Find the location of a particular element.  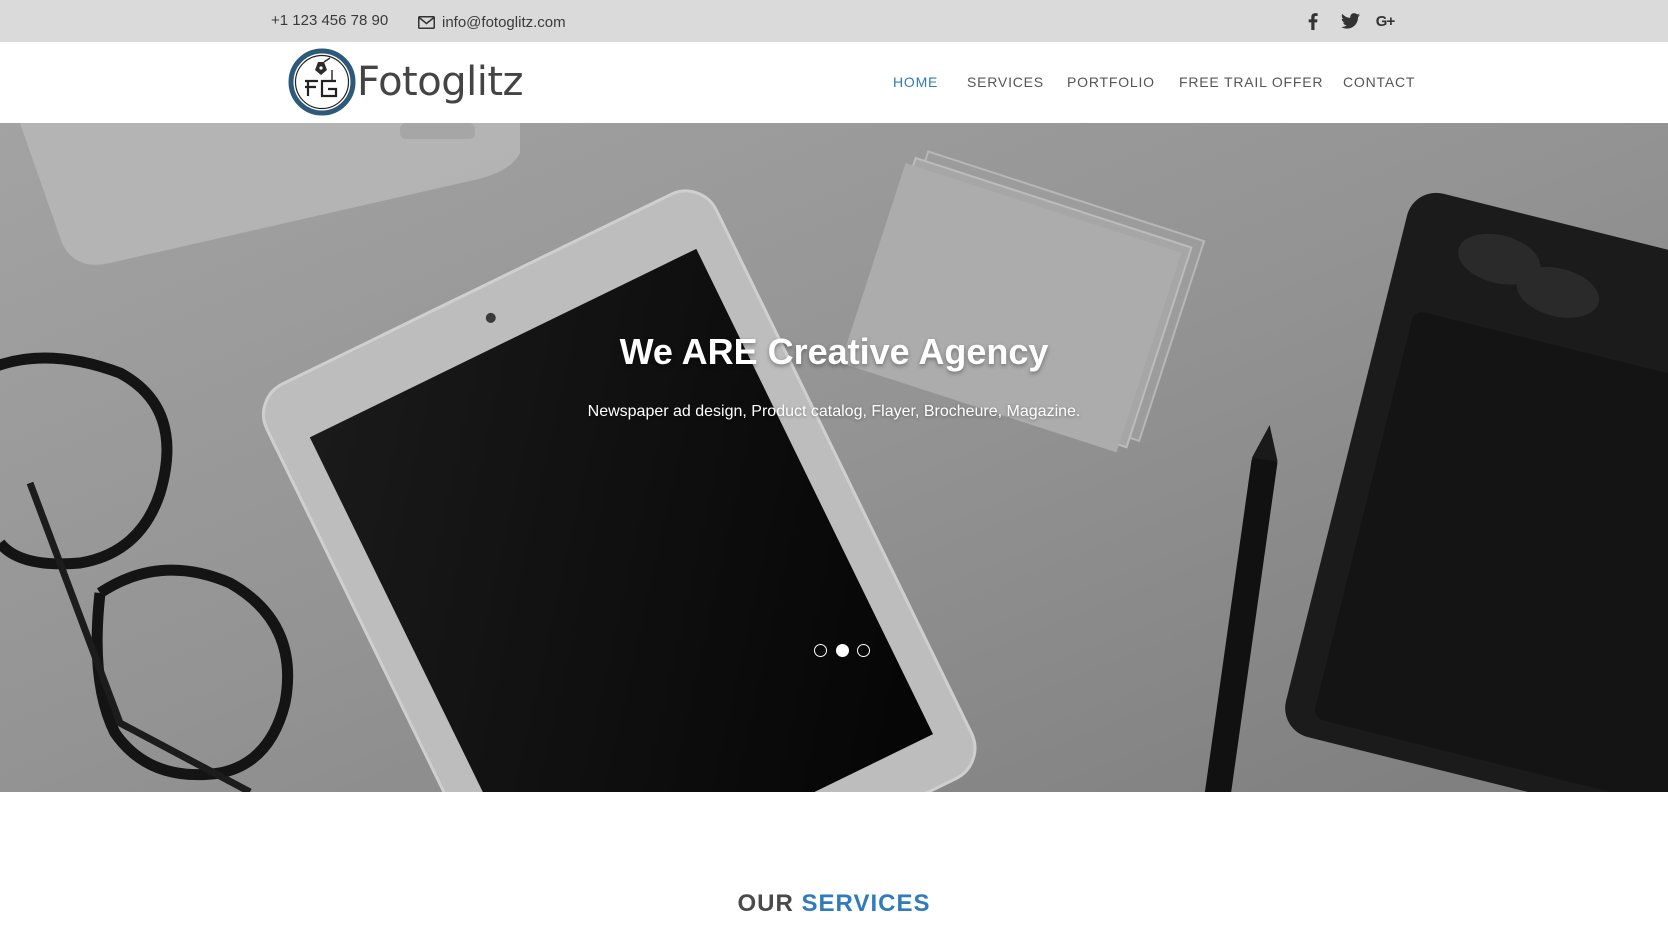

slider-dots is located at coordinates (842, 651).